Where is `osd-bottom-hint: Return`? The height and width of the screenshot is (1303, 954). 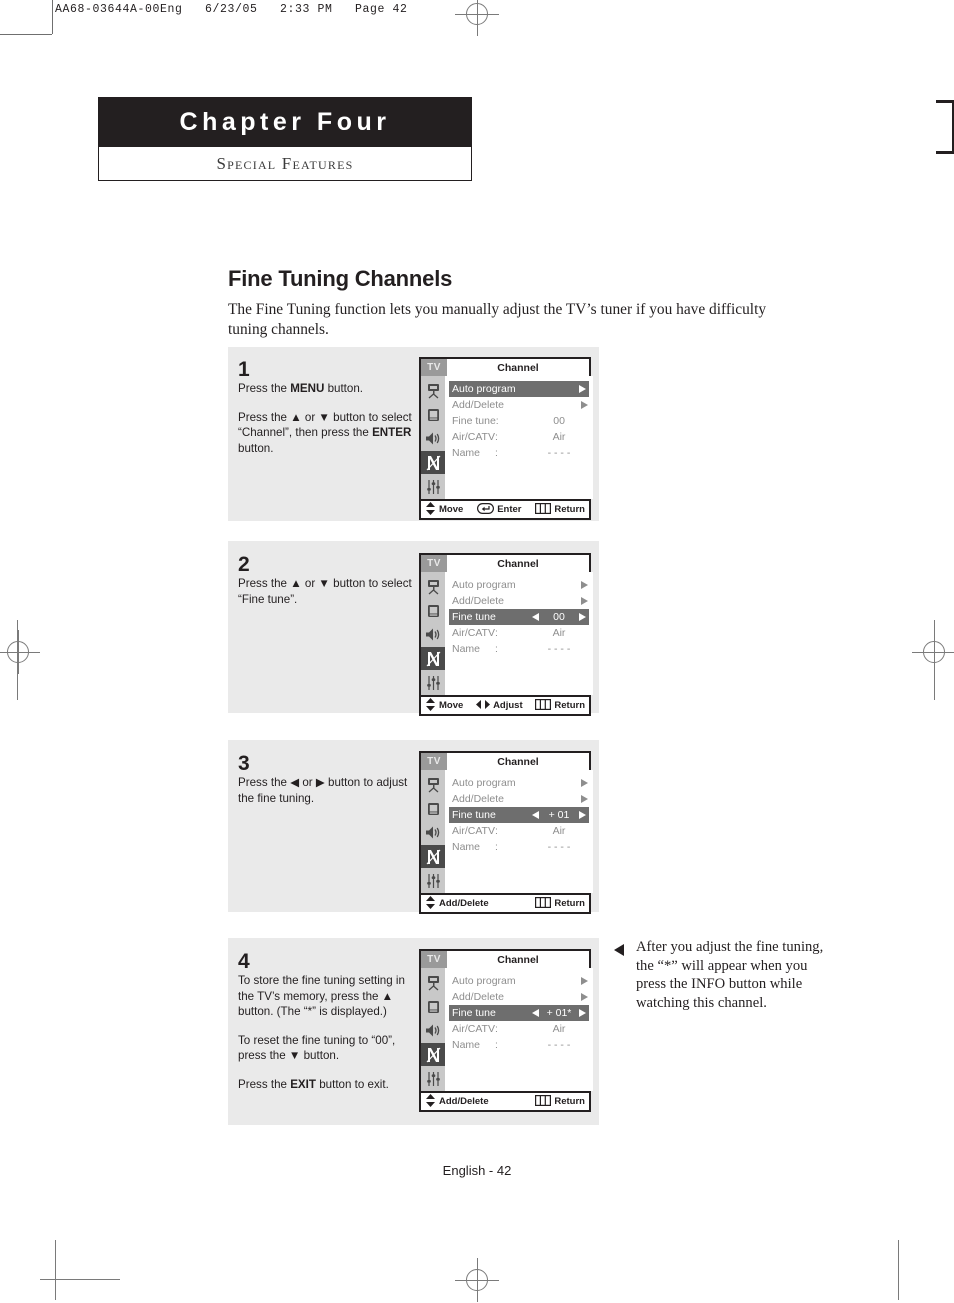
osd-bottom-hint: Return is located at coordinates (560, 509).